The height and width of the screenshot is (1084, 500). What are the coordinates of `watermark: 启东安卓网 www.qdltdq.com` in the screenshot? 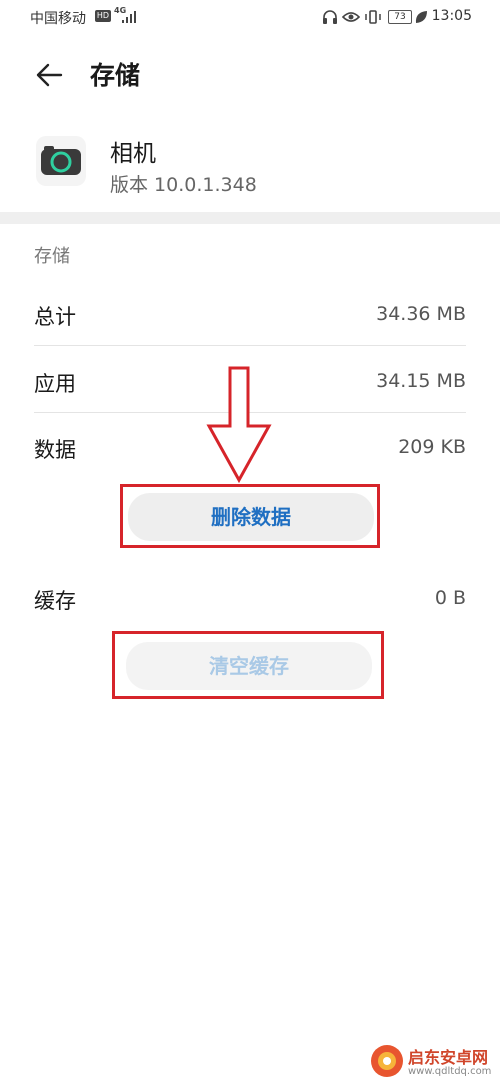 It's located at (435, 1062).